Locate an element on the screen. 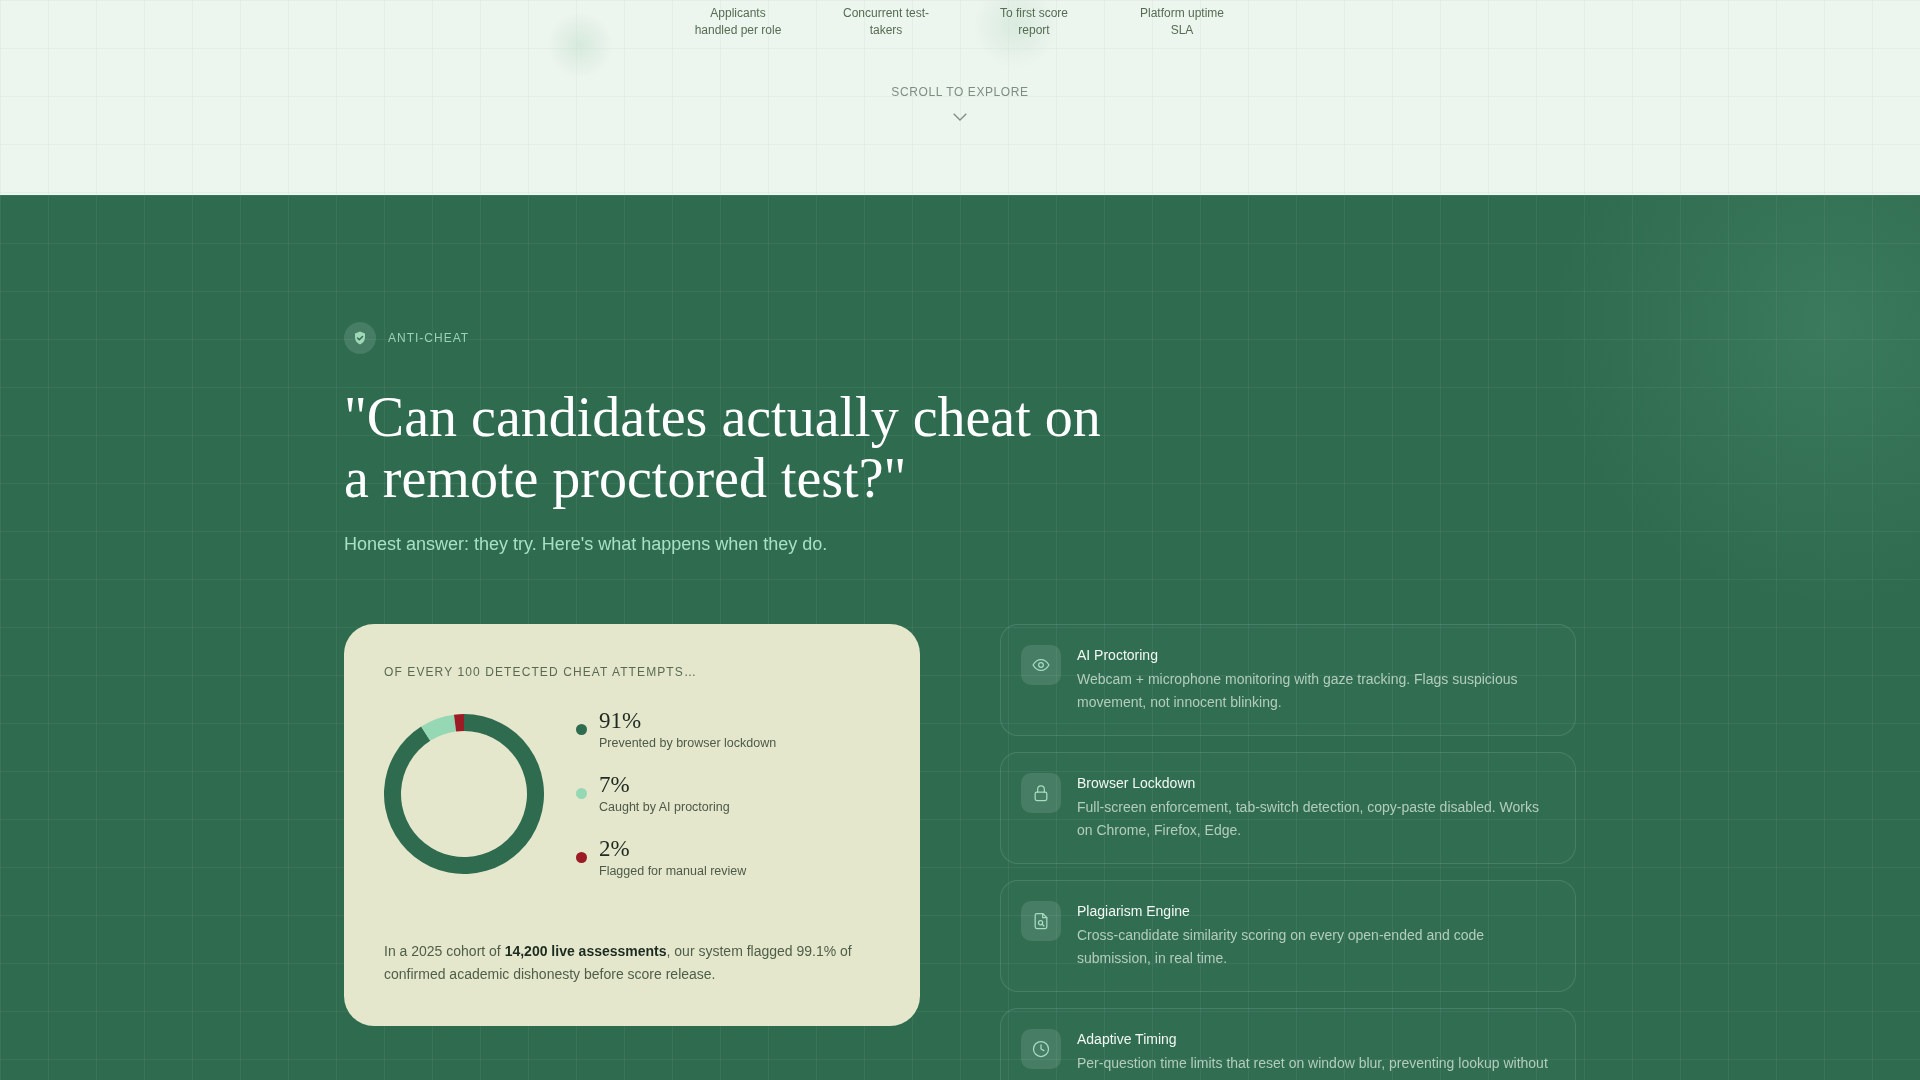 This screenshot has height=1080, width=1920. feature-description: Full-screen enforcement, tab-switch detection, copy-paste disabled. Works on Chrome, Firefox, Edge. is located at coordinates (1308, 819).